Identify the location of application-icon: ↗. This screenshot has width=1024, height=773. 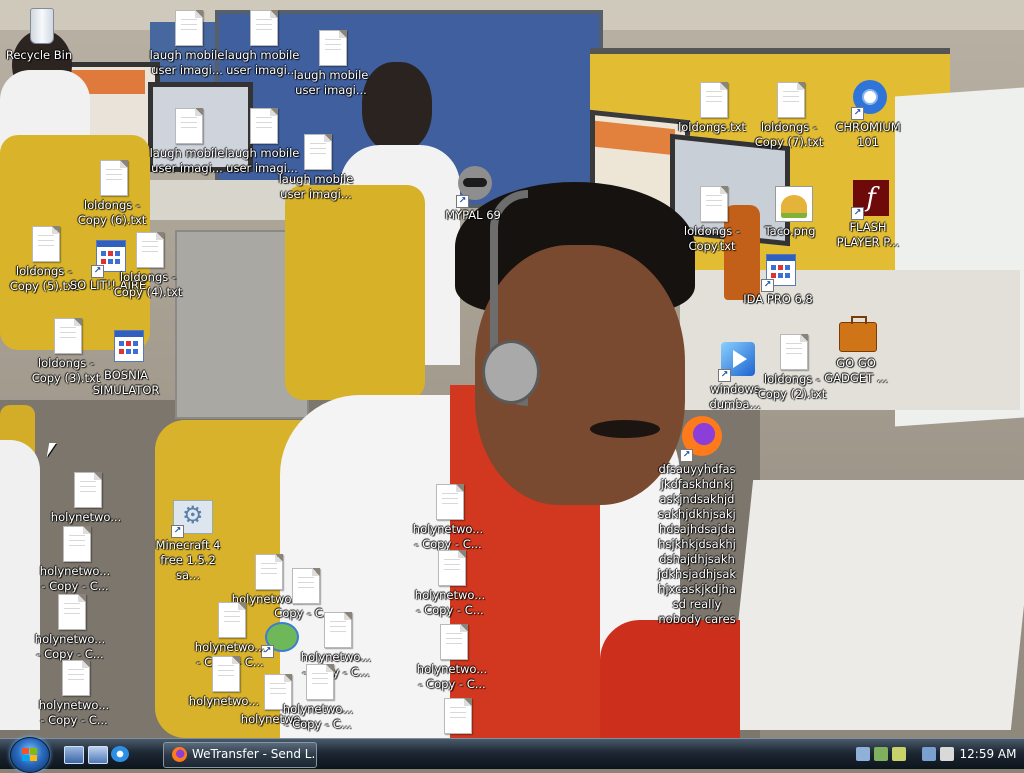
(778, 271).